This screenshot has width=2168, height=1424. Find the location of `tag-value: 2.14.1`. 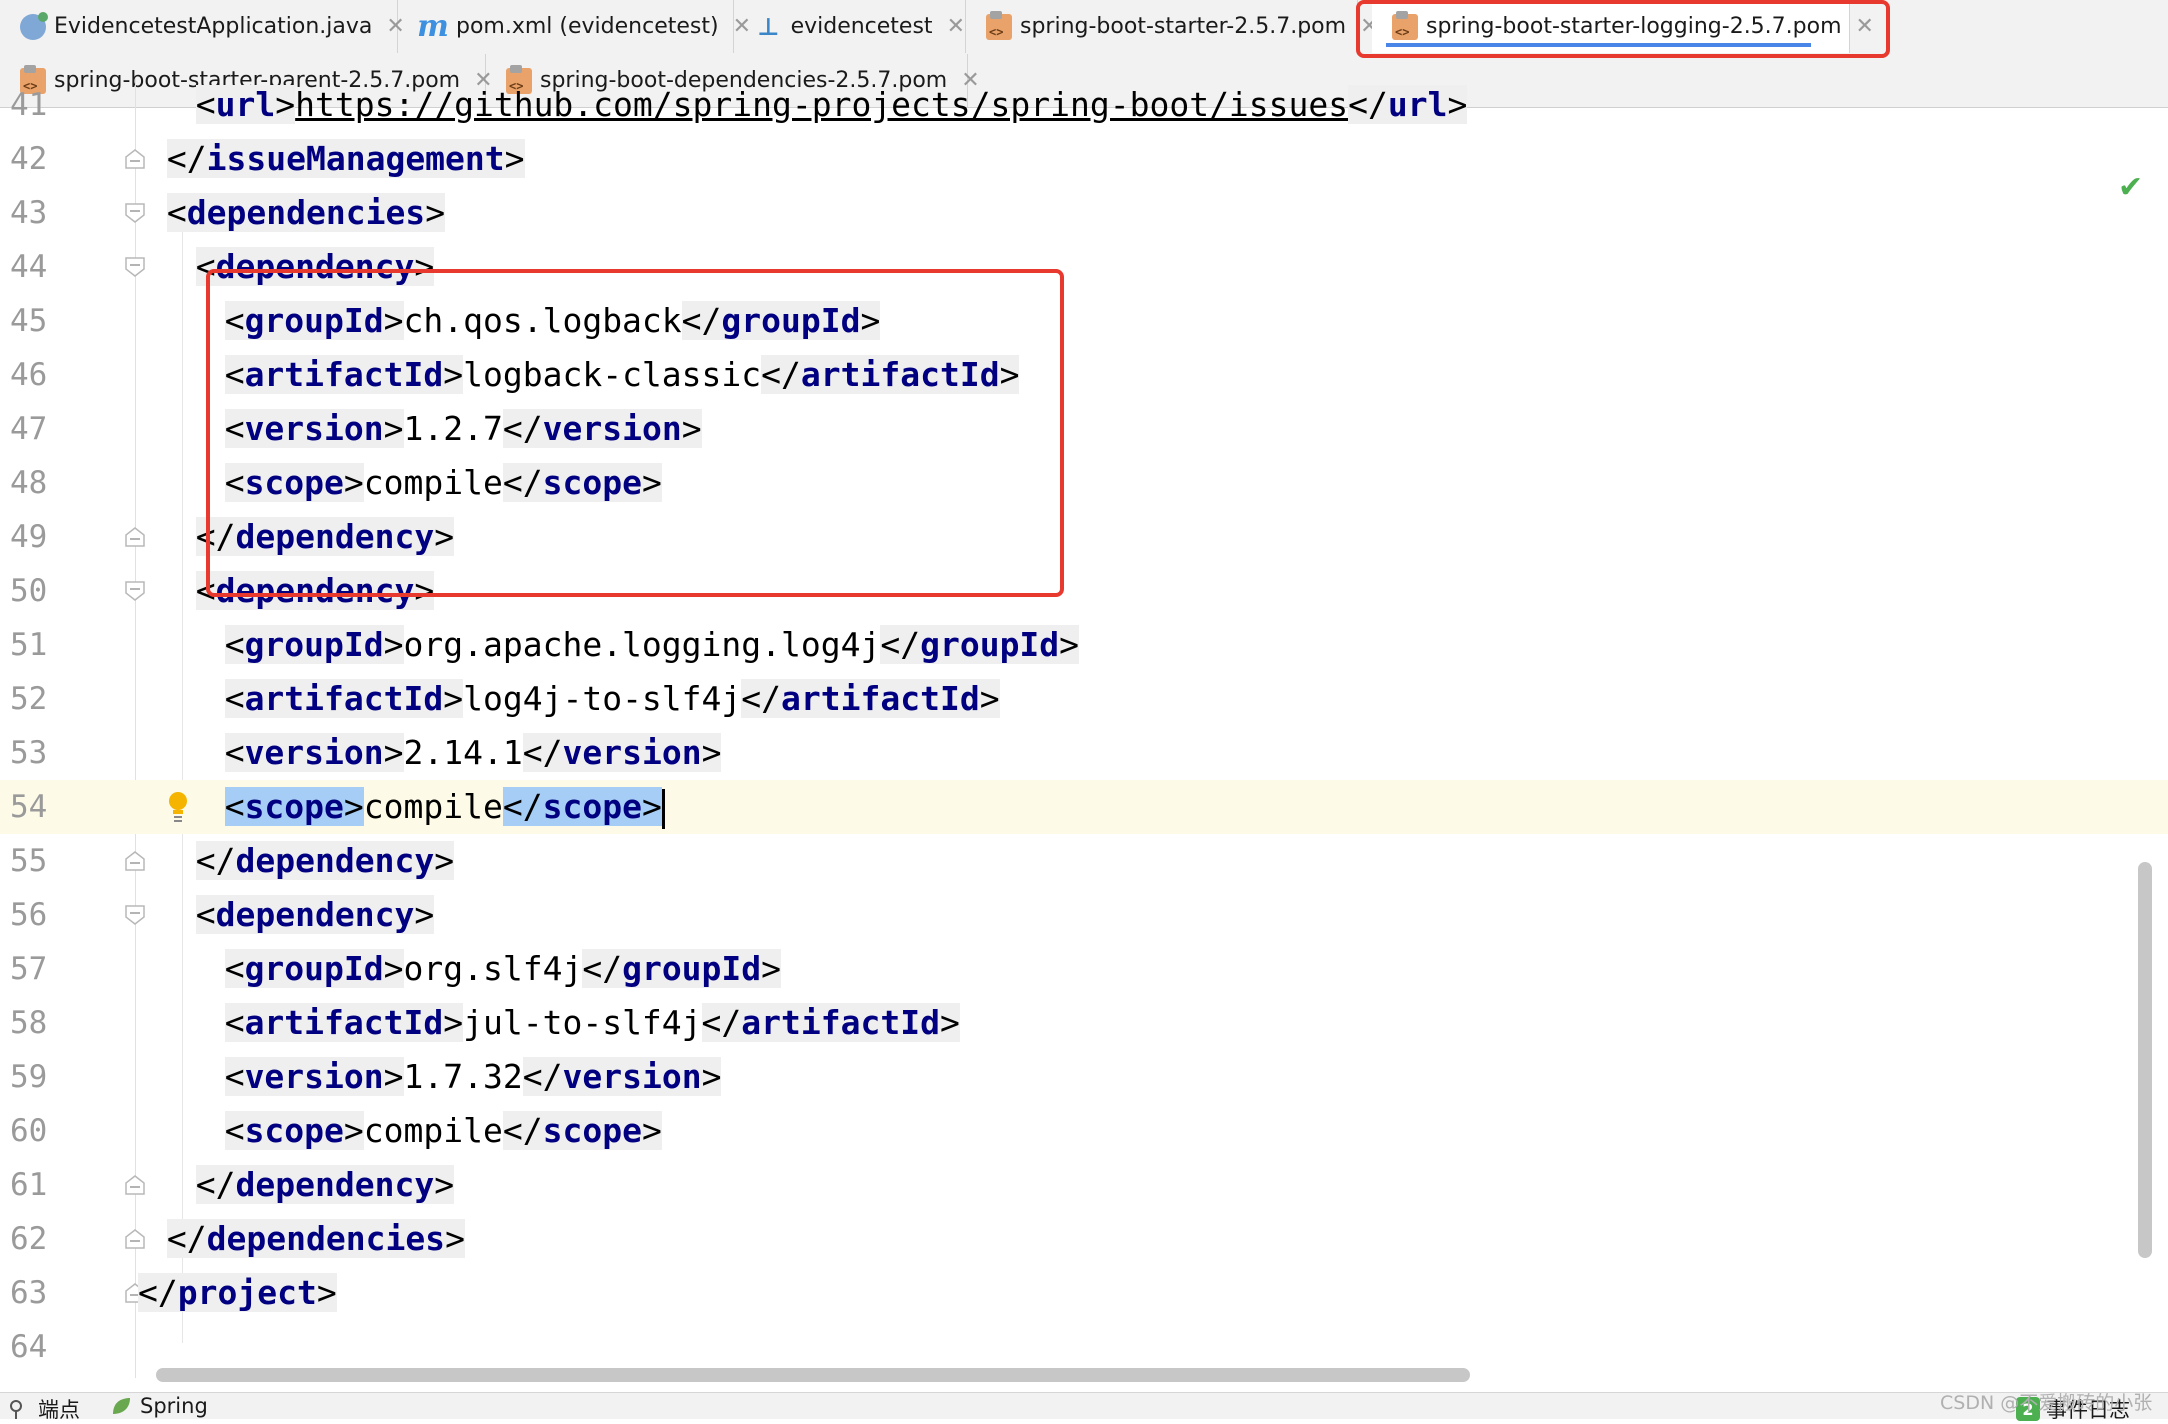

tag-value: 2.14.1 is located at coordinates (463, 752).